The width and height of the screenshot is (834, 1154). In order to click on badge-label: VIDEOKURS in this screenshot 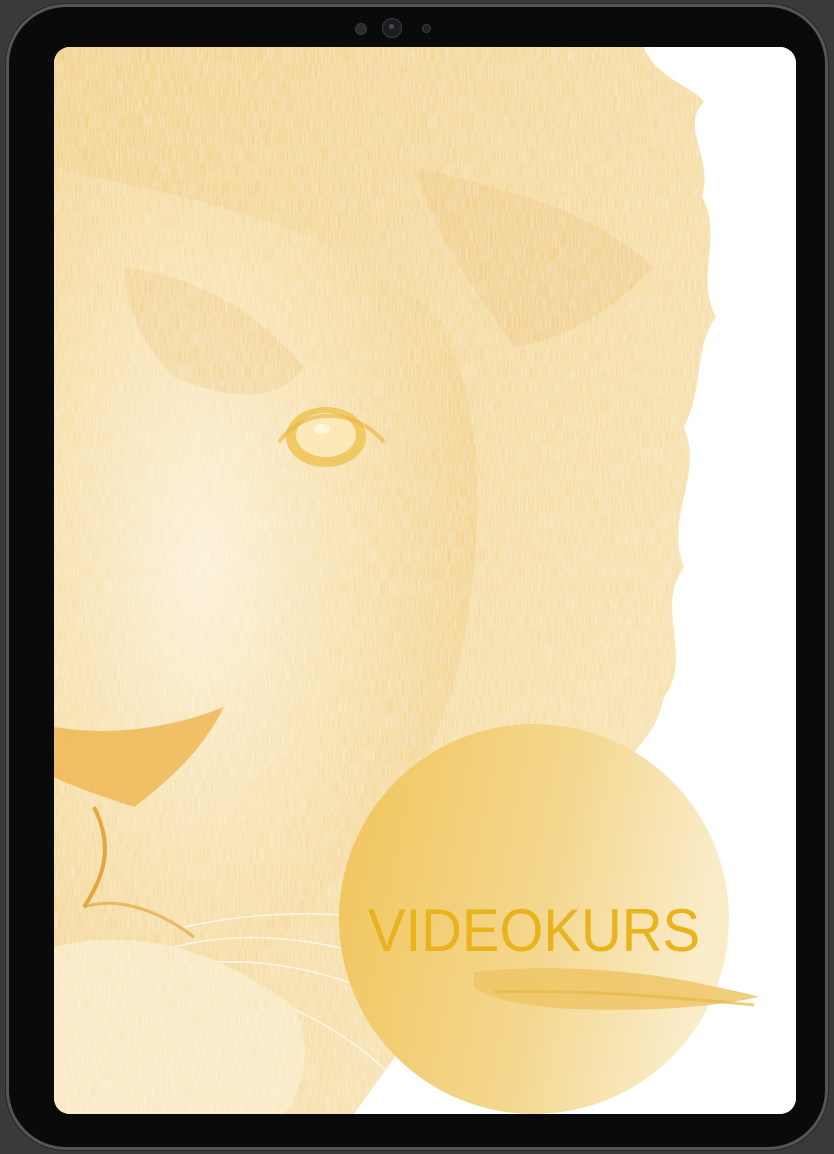, I will do `click(534, 930)`.